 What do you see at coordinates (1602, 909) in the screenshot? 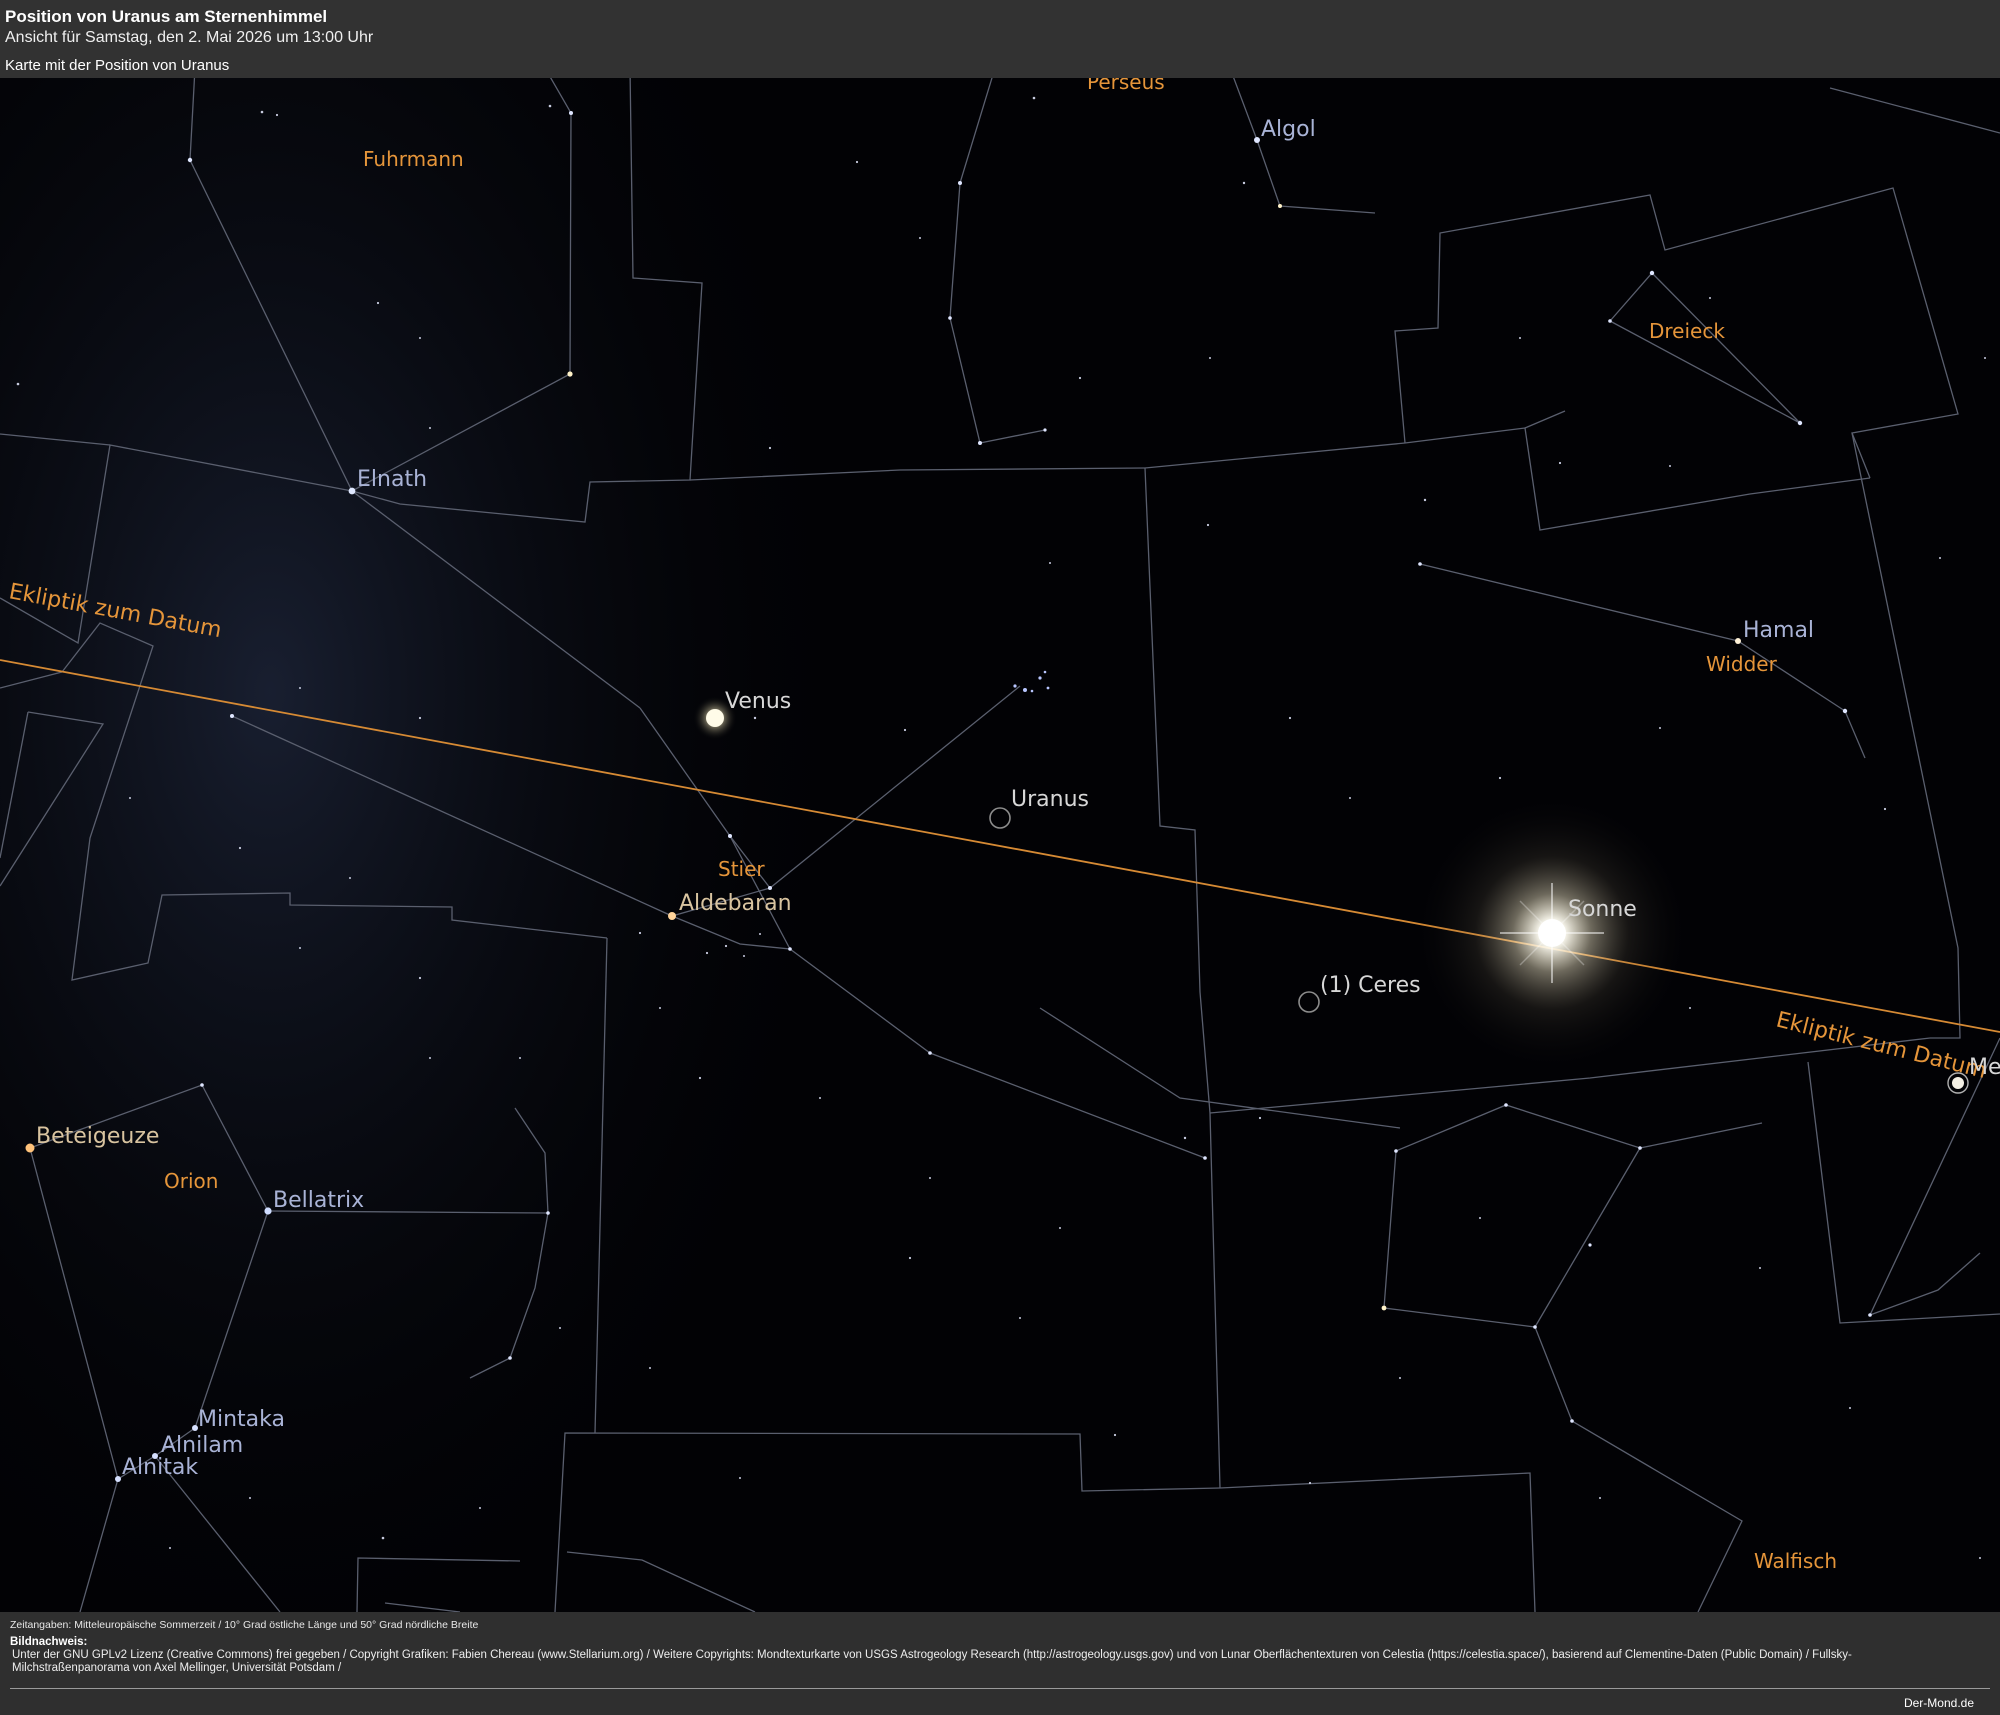
I see `body-label-sonne: Sonne` at bounding box center [1602, 909].